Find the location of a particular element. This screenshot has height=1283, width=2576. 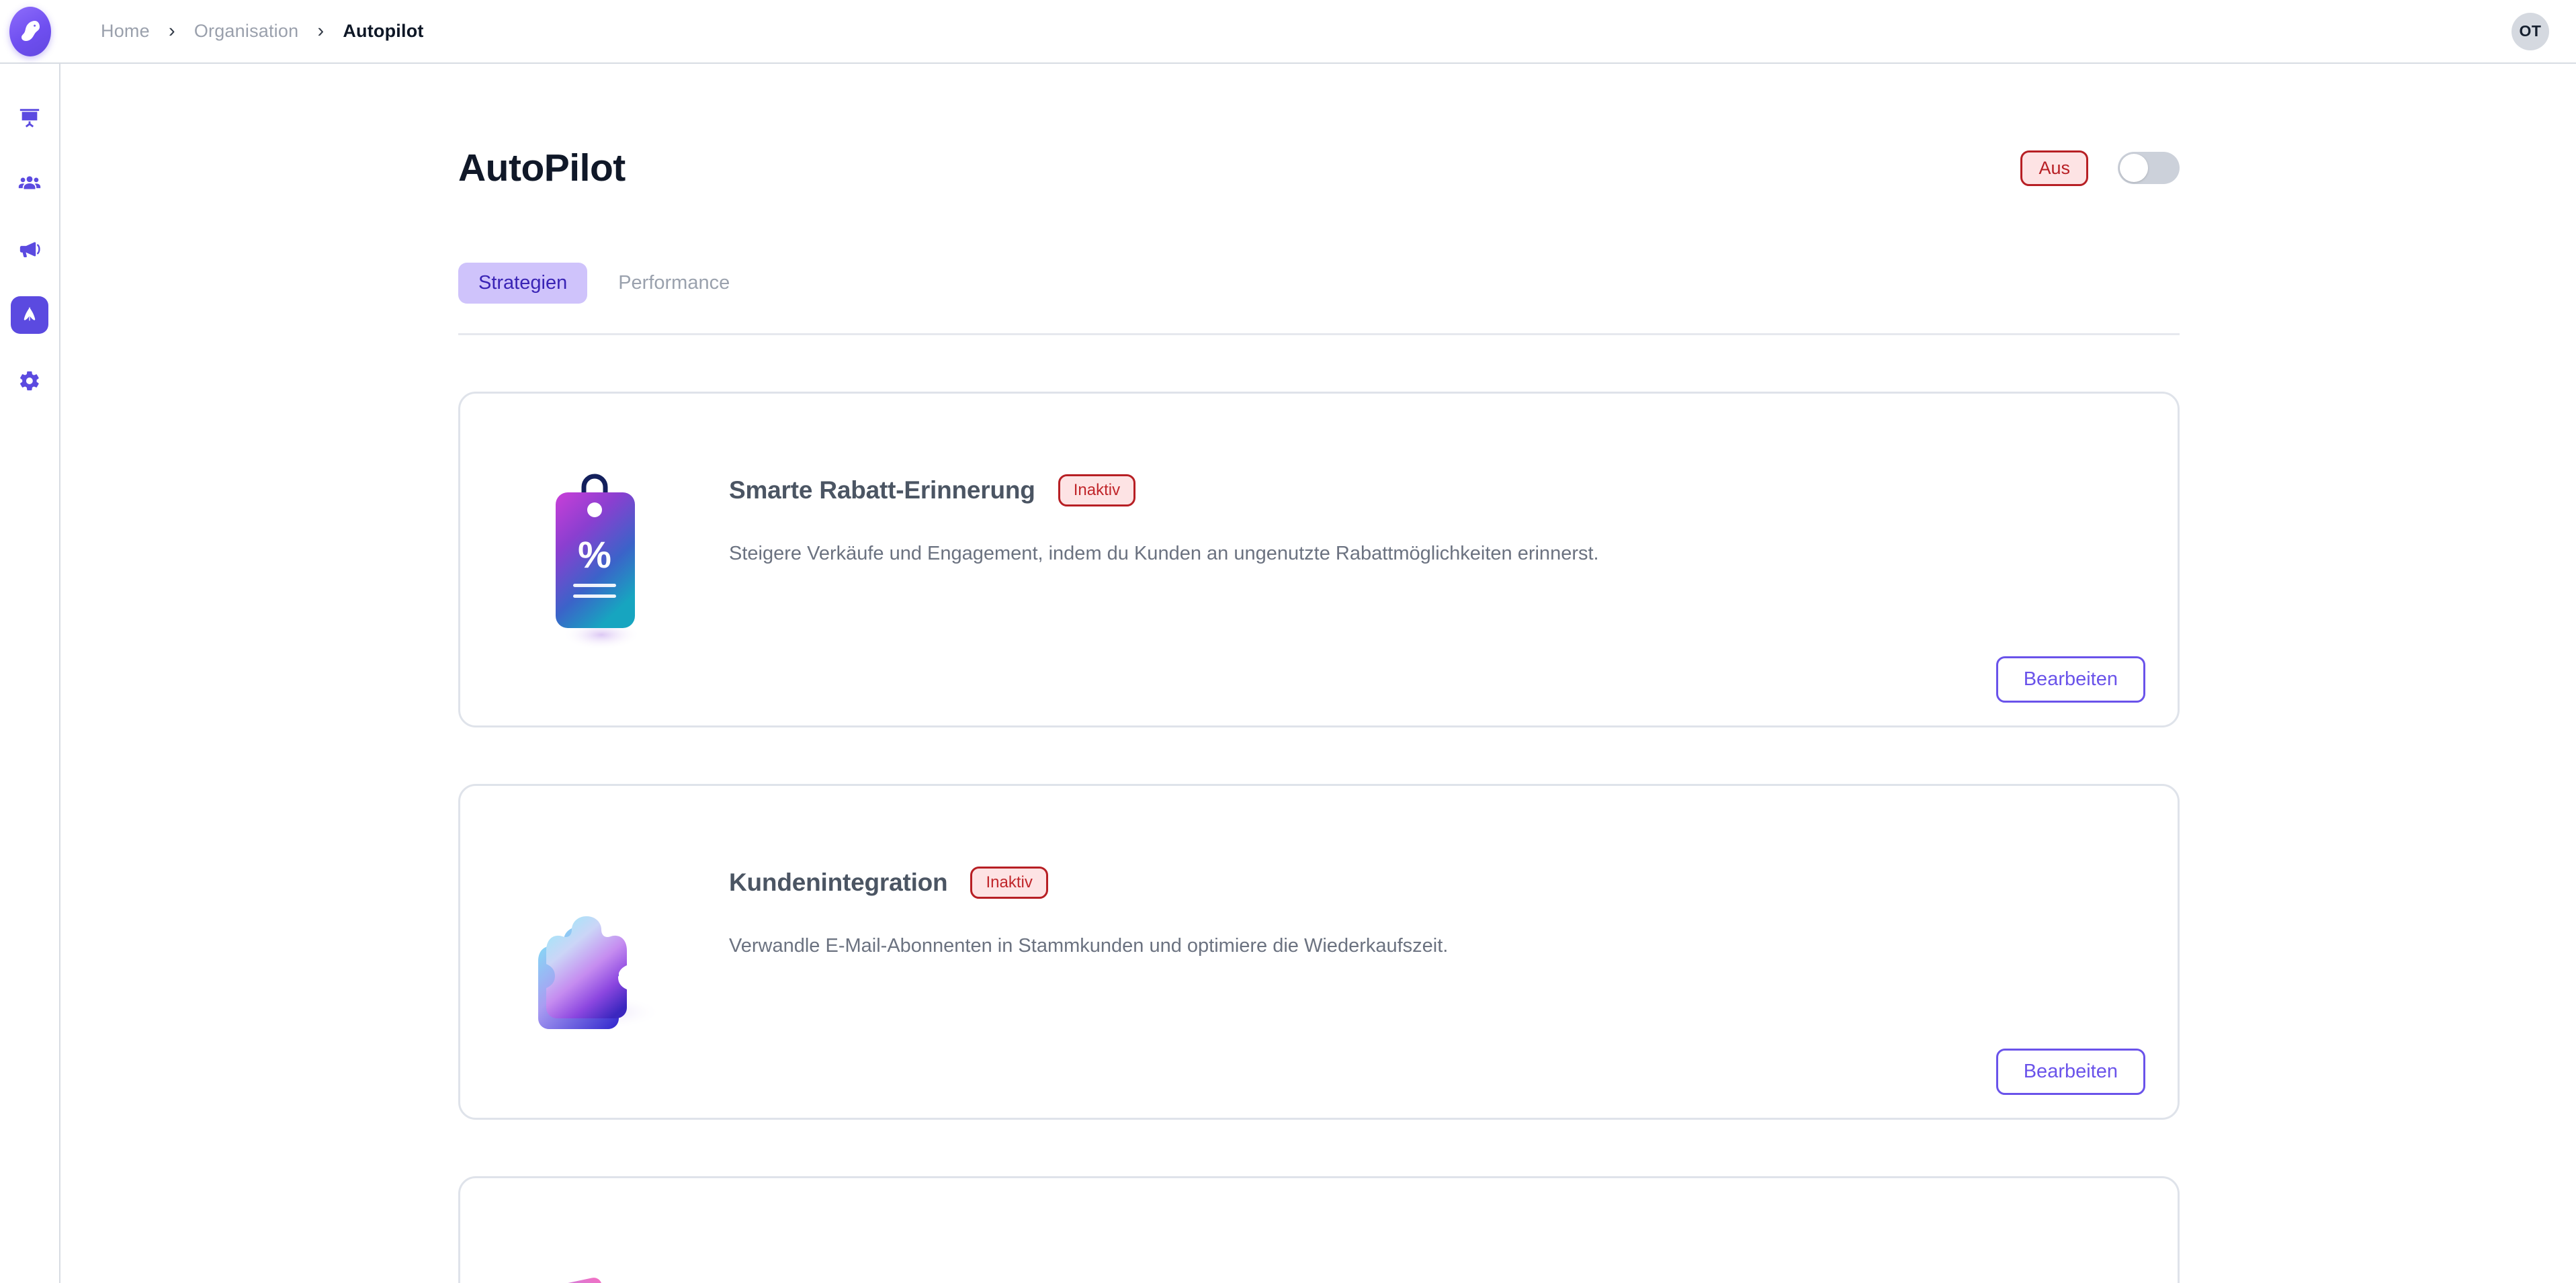

top-bar: Home › Organisation › Autopilot OT is located at coordinates (1288, 32).